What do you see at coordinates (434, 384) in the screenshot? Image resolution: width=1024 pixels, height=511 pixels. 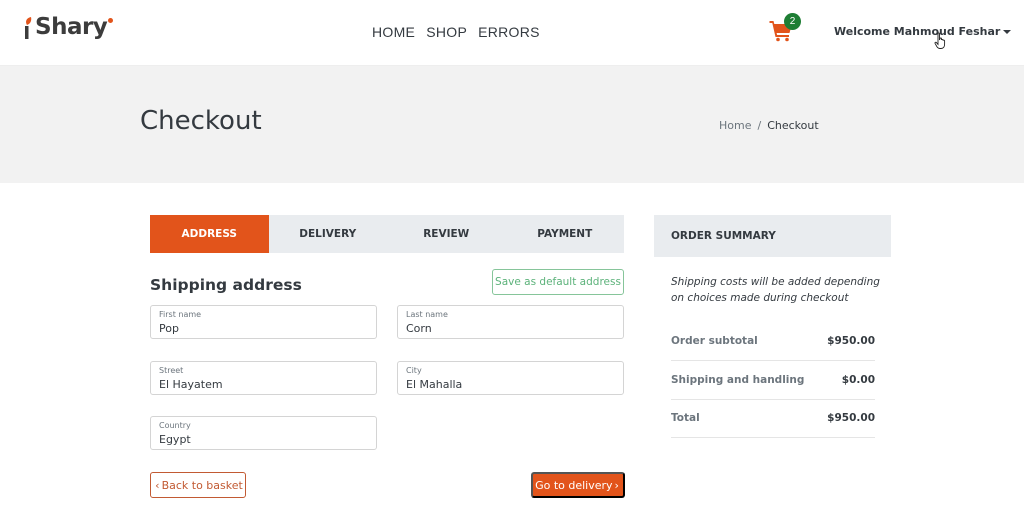 I see `city-value: El Mahalla` at bounding box center [434, 384].